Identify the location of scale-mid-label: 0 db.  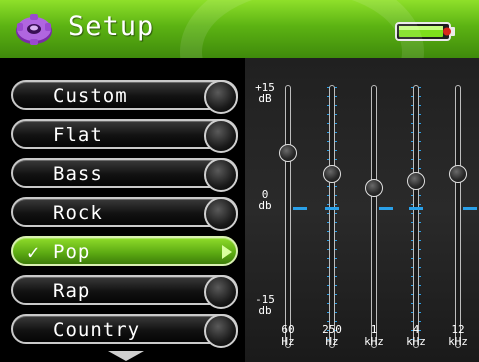
(265, 200).